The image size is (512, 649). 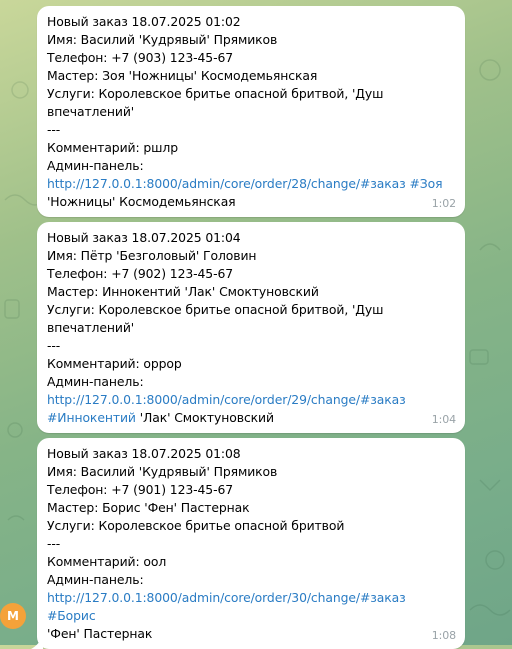 I want to click on hashtags: #заказ, so click(x=383, y=399).